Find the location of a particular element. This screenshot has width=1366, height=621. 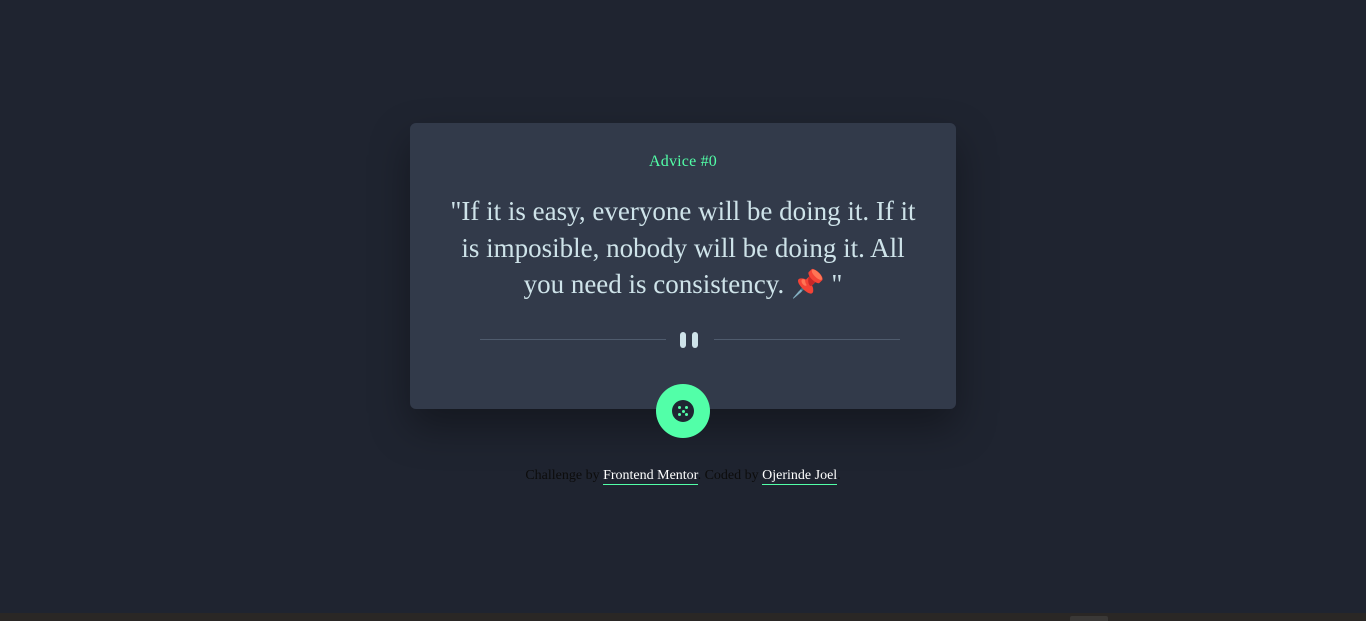

advice-number: Advice #0 is located at coordinates (682, 161).